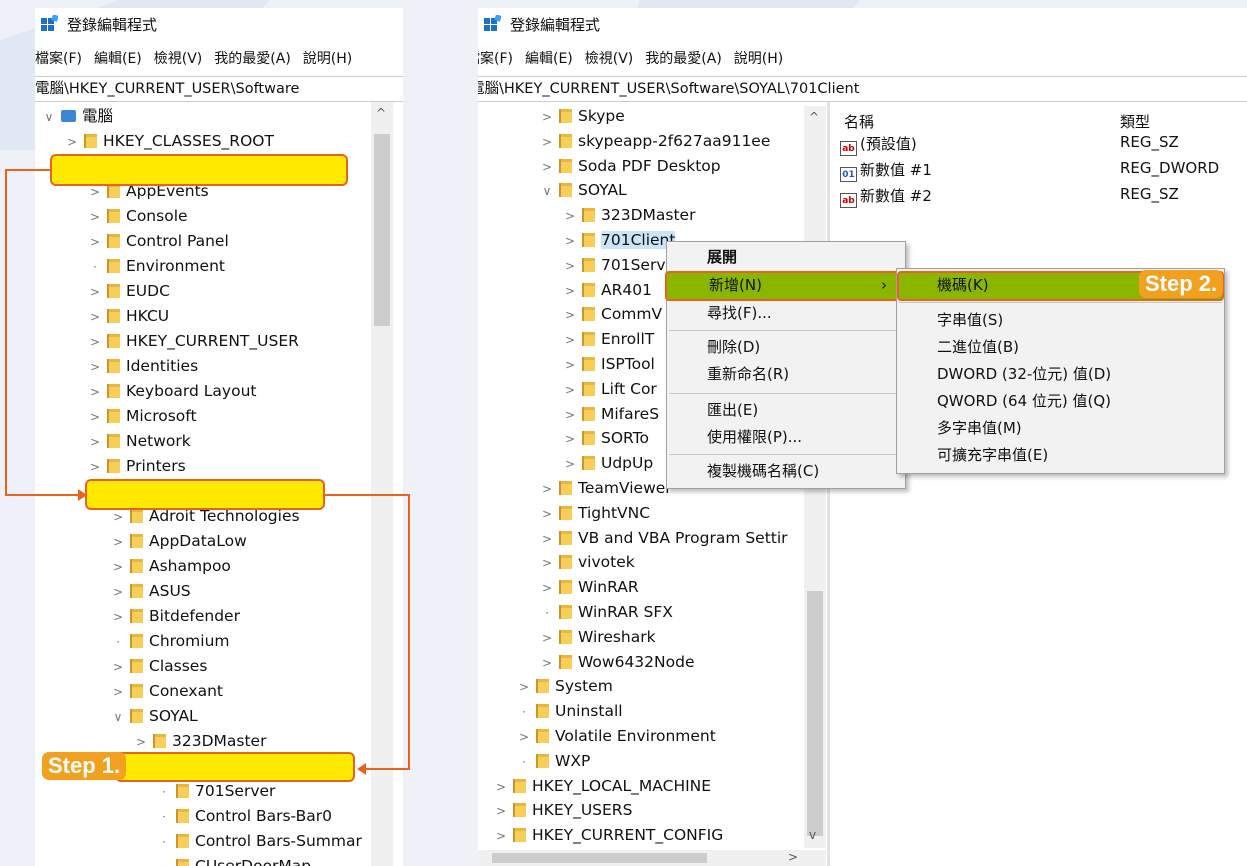 This screenshot has height=866, width=1247. Describe the element at coordinates (607, 290) in the screenshot. I see `tree-node: > AR401` at that location.